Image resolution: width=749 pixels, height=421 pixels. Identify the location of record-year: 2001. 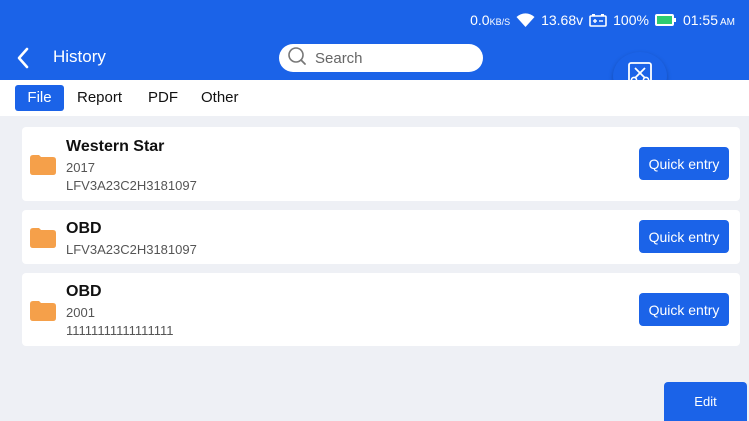
(80, 312).